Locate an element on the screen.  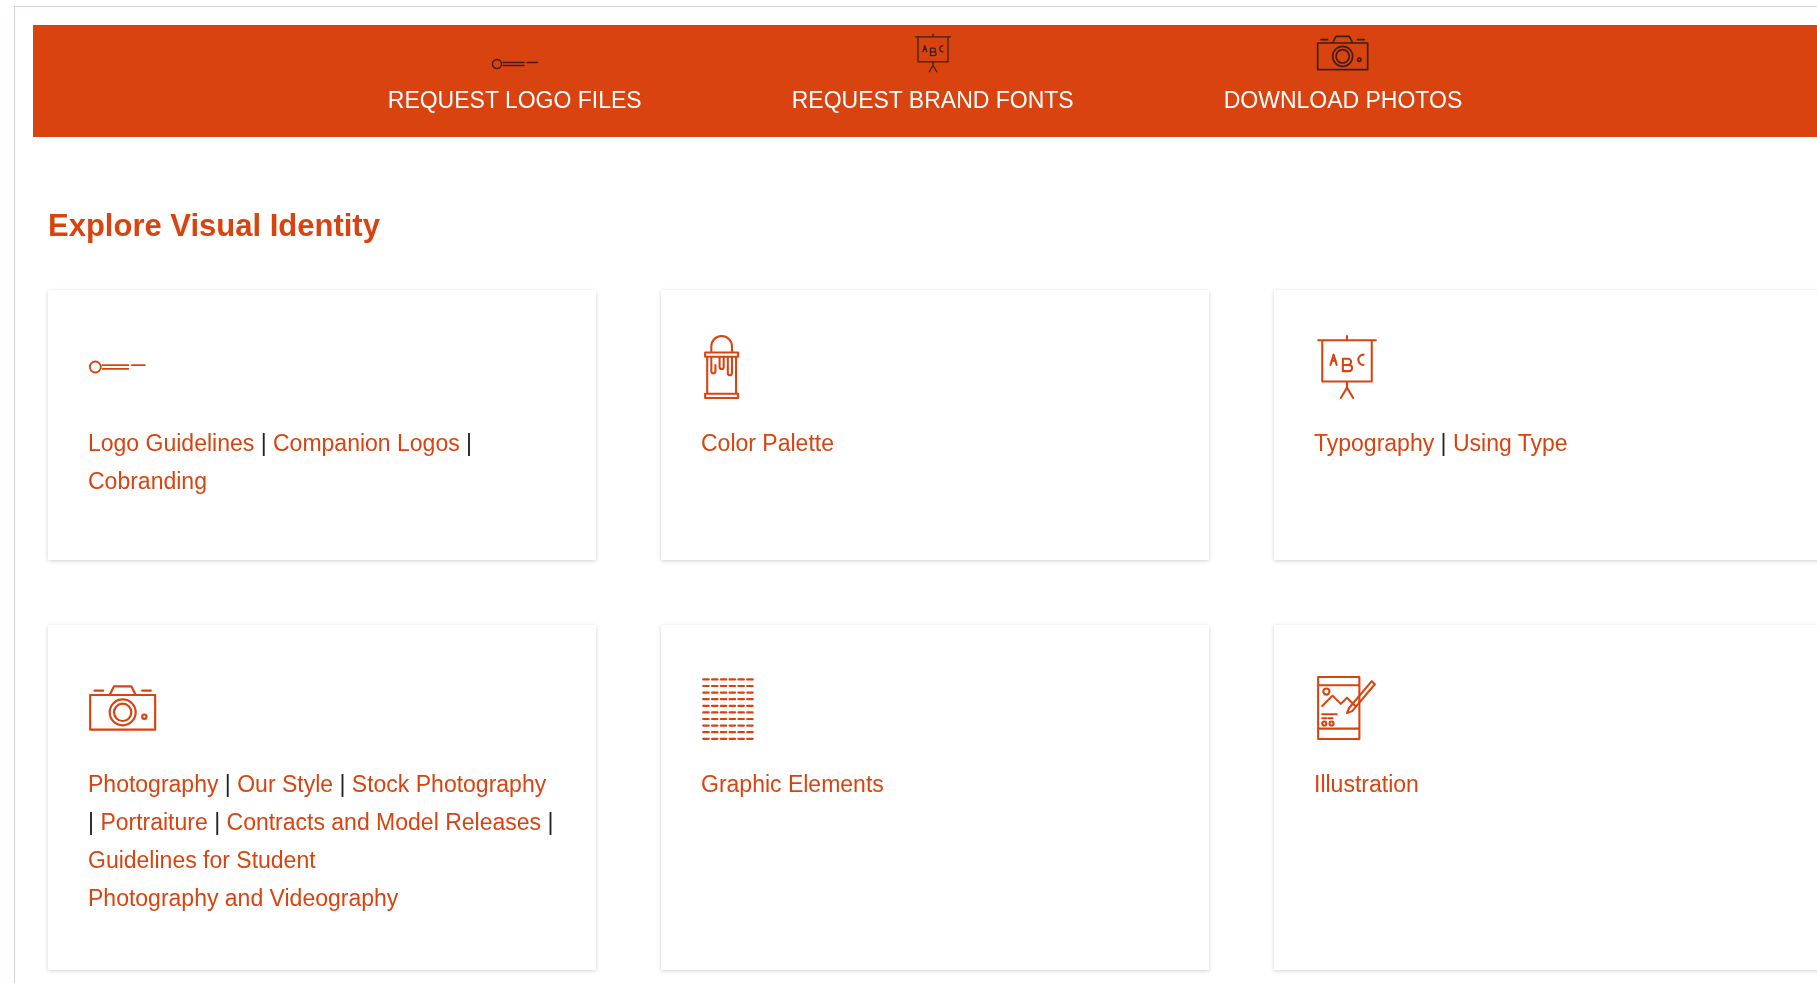
category-link: Graphic Elements is located at coordinates (792, 783).